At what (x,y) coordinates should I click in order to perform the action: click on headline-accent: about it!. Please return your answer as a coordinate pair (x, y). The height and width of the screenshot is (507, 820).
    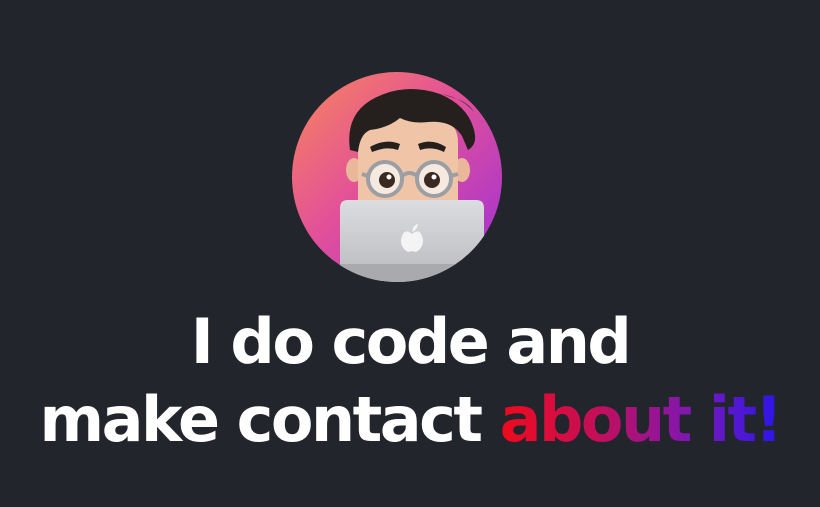
    Looking at the image, I should click on (641, 419).